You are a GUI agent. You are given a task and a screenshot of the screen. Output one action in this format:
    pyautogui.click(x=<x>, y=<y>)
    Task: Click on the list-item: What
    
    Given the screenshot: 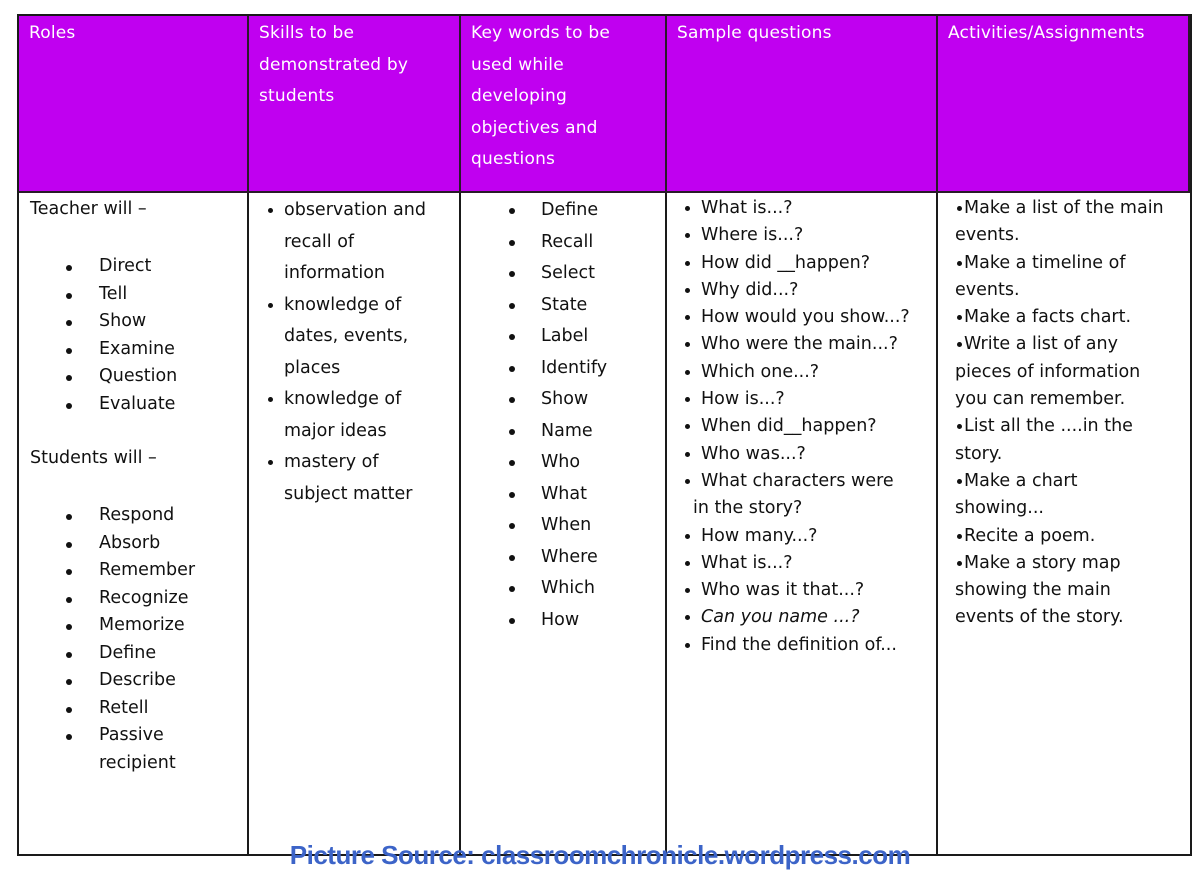 What is the action you would take?
    pyautogui.click(x=563, y=495)
    